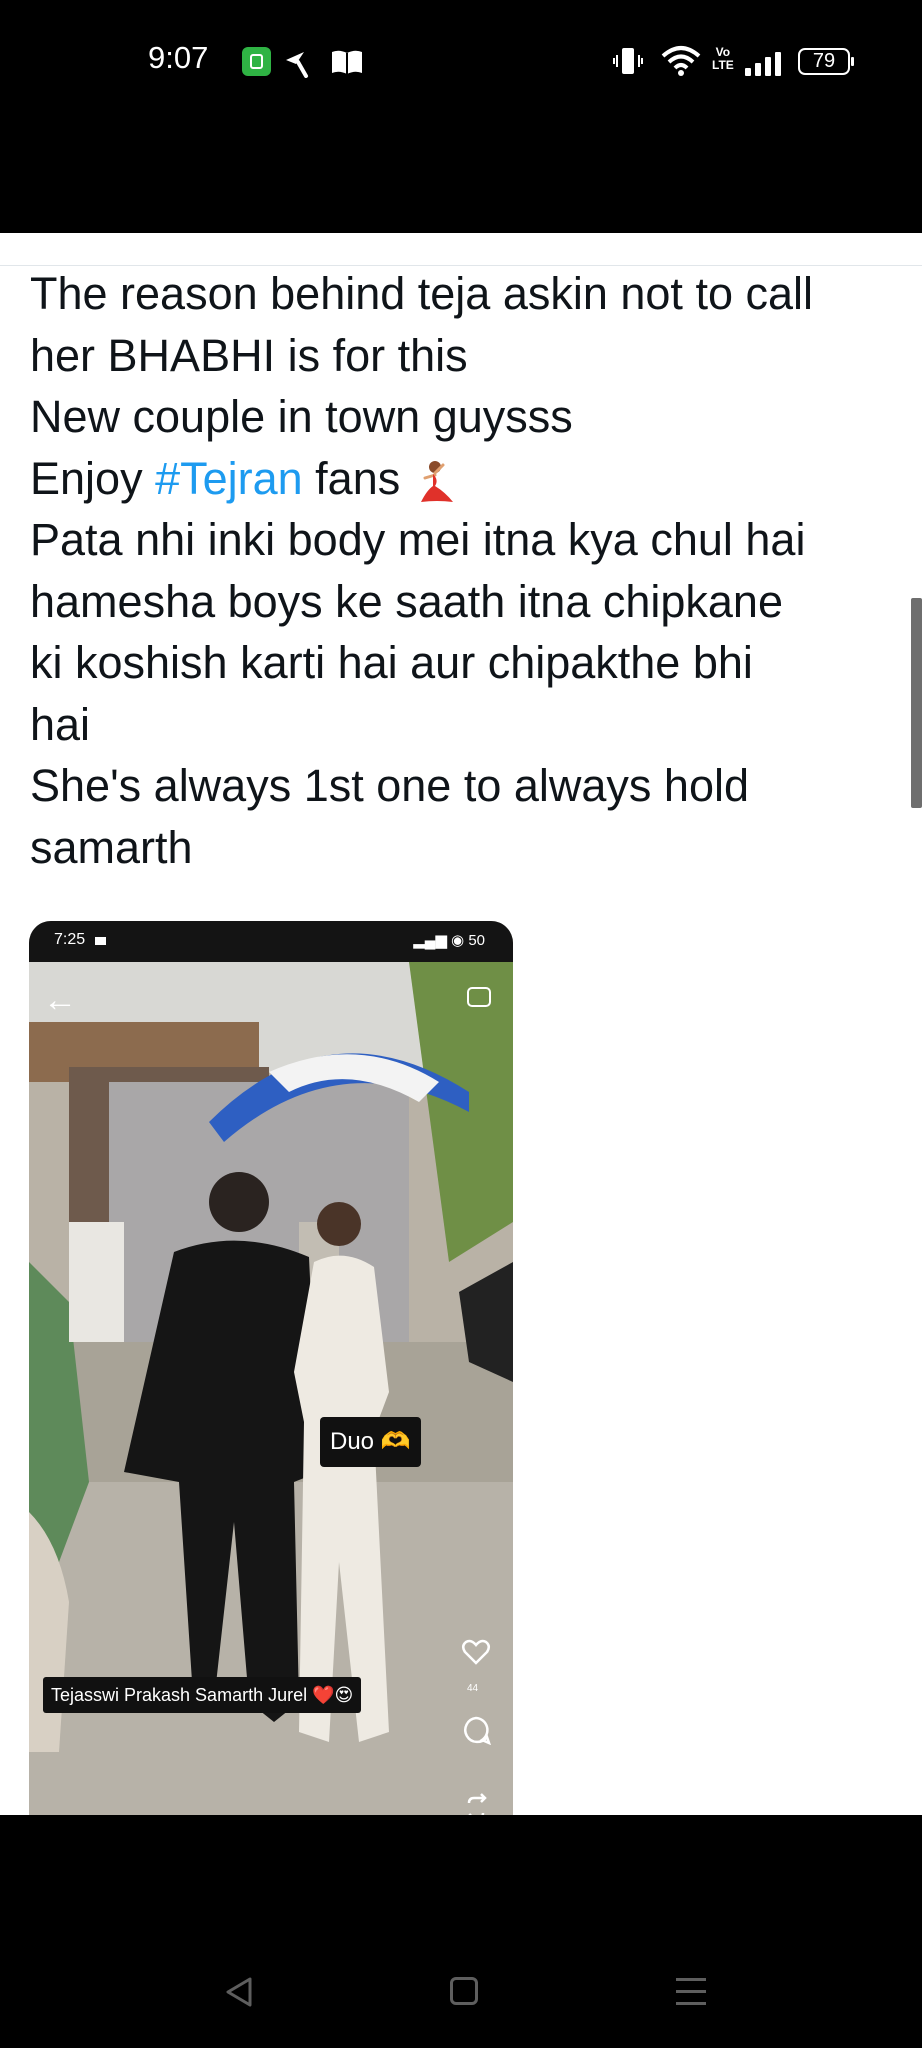 The height and width of the screenshot is (2048, 922). I want to click on duo-sticker: Duo 🫶, so click(370, 1442).